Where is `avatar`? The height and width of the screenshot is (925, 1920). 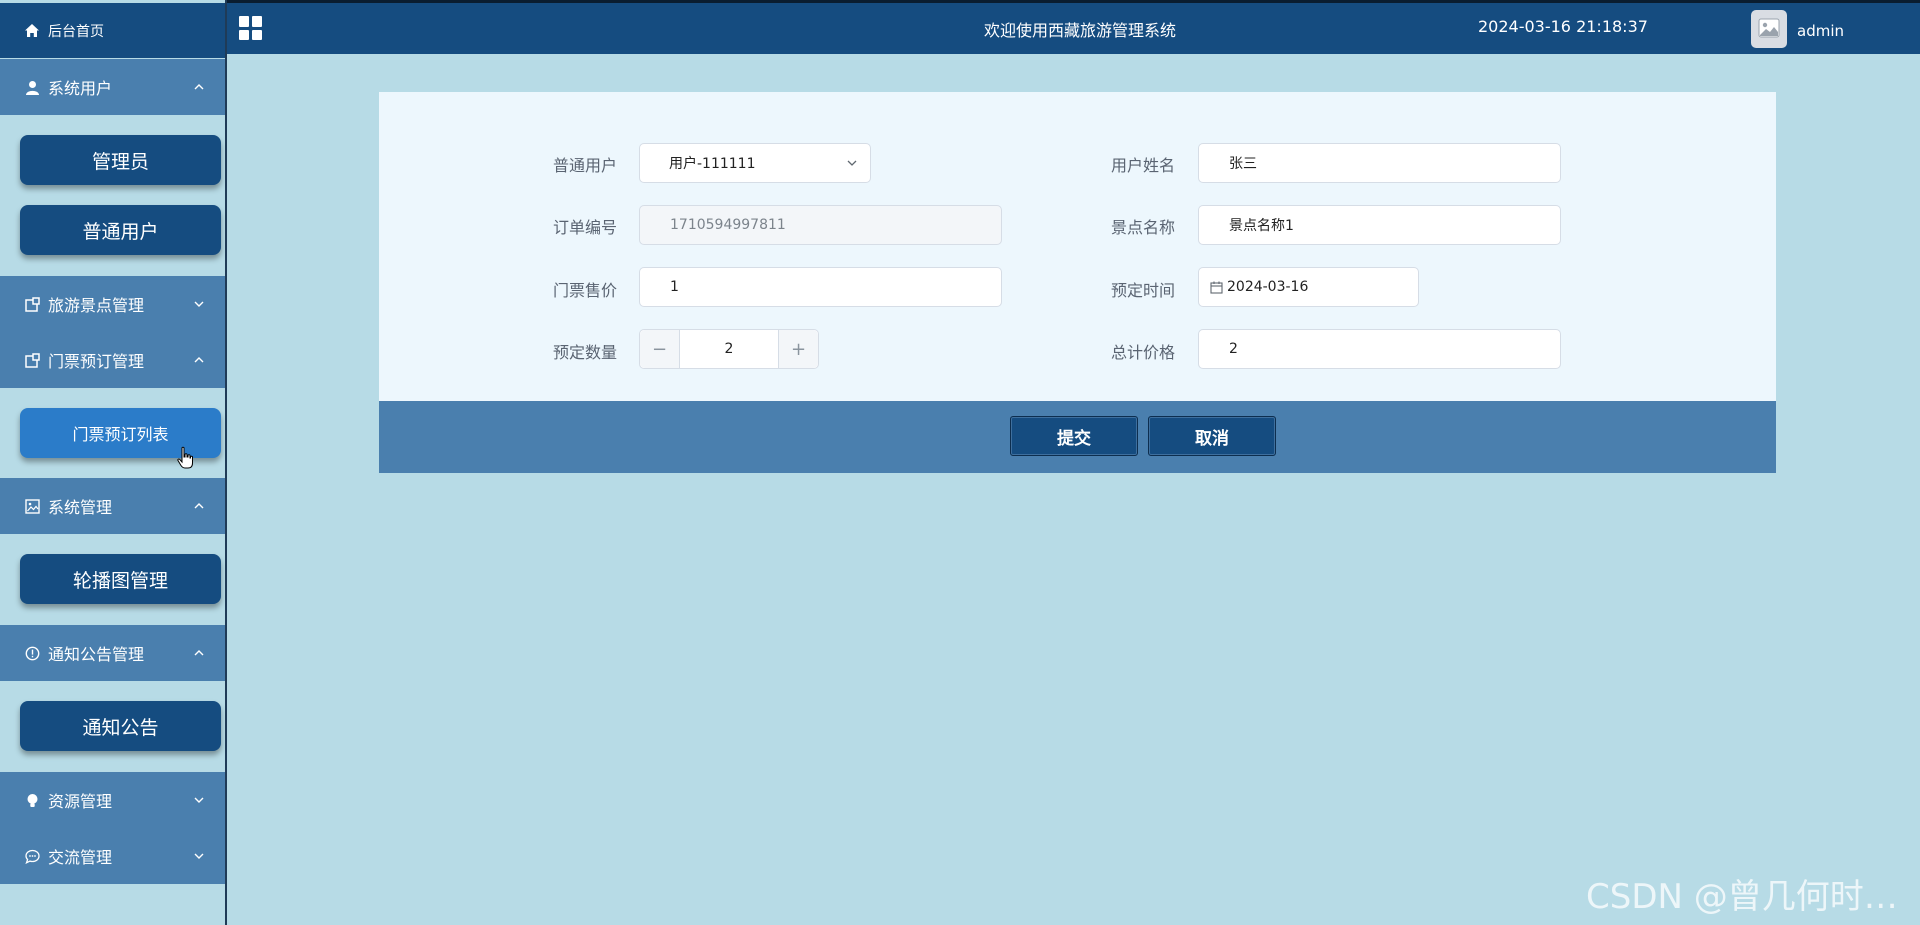
avatar is located at coordinates (1769, 29).